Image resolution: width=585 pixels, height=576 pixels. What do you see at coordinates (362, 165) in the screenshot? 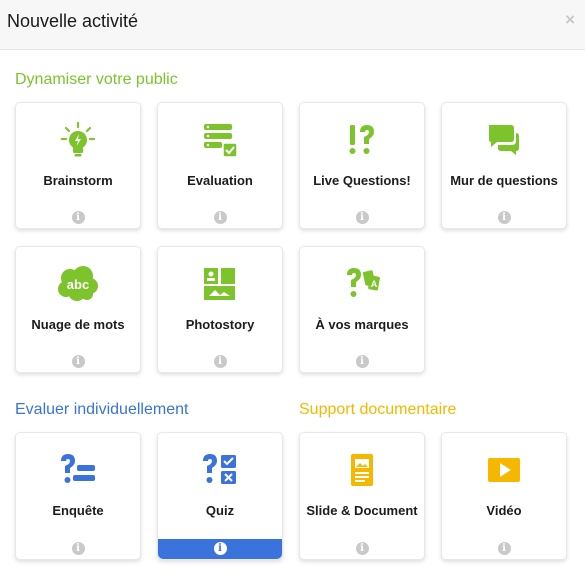
I see `card-live-questions: Live Questions! i` at bounding box center [362, 165].